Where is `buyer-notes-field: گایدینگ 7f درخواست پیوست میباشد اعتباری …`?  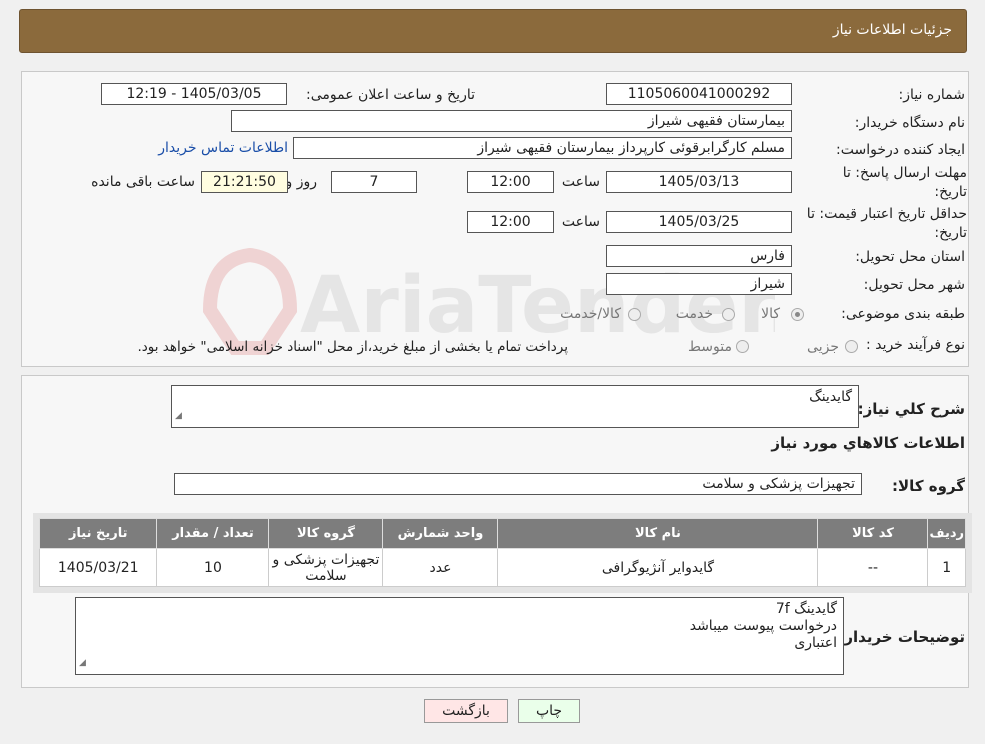 buyer-notes-field: گایدینگ 7f درخواست پیوست میباشد اعتباری … is located at coordinates (459, 636).